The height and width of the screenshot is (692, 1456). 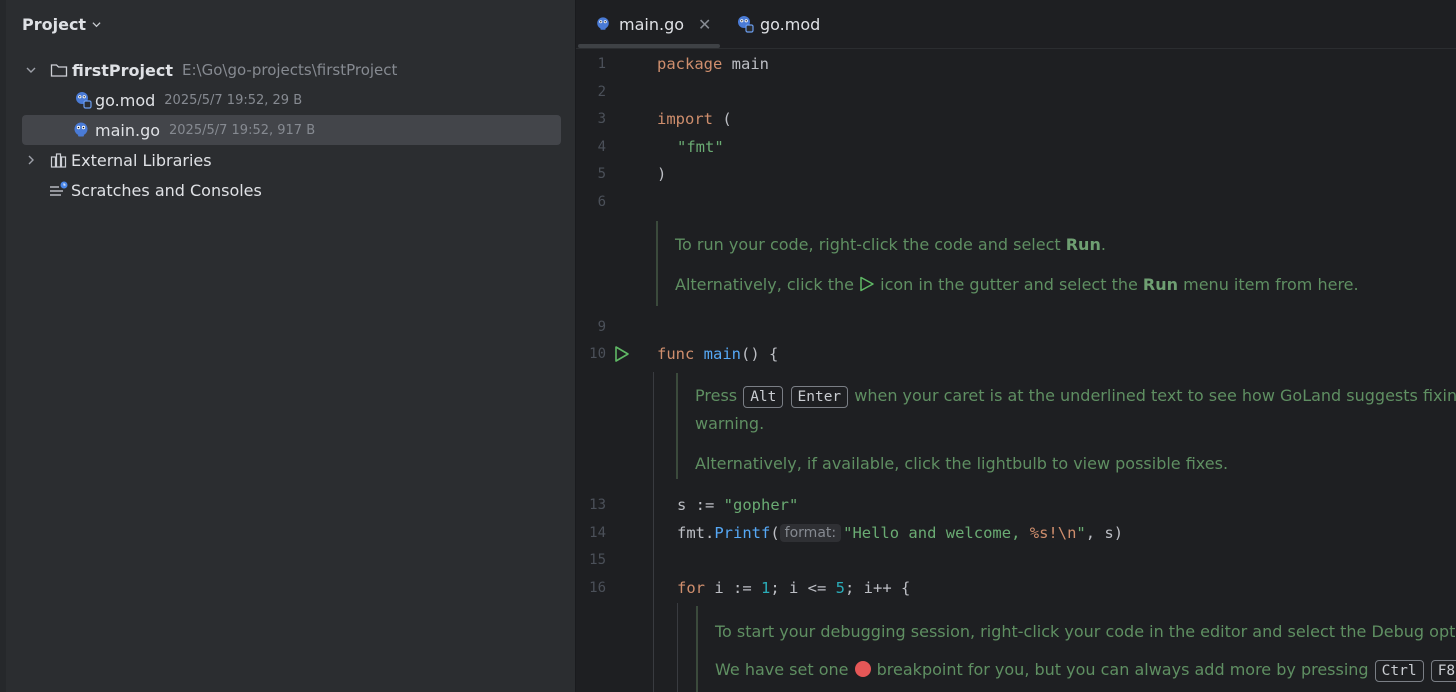 I want to click on tab-go-mod: go.mod, so click(x=778, y=24).